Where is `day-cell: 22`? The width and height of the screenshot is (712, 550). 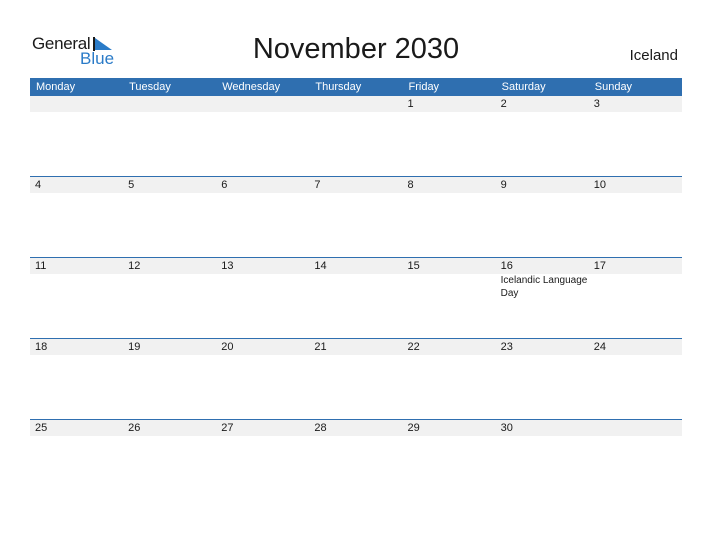
day-cell: 22 is located at coordinates (449, 347).